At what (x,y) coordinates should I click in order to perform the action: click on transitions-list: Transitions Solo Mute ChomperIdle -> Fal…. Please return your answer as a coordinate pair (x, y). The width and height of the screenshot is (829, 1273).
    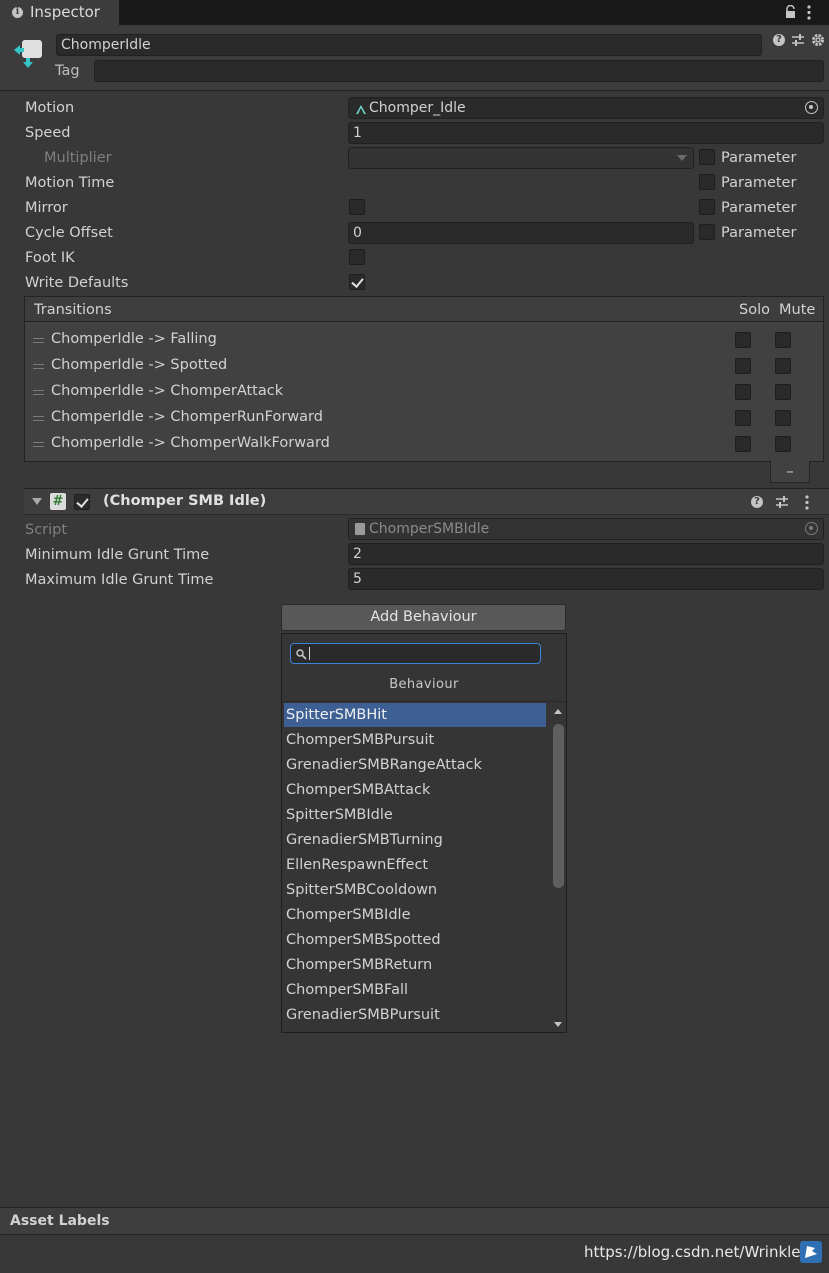
    Looking at the image, I should click on (424, 379).